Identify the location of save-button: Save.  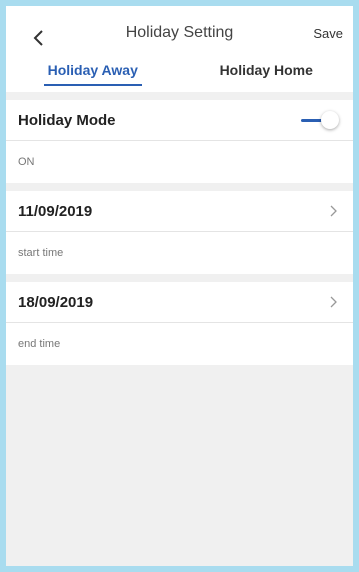
(328, 33).